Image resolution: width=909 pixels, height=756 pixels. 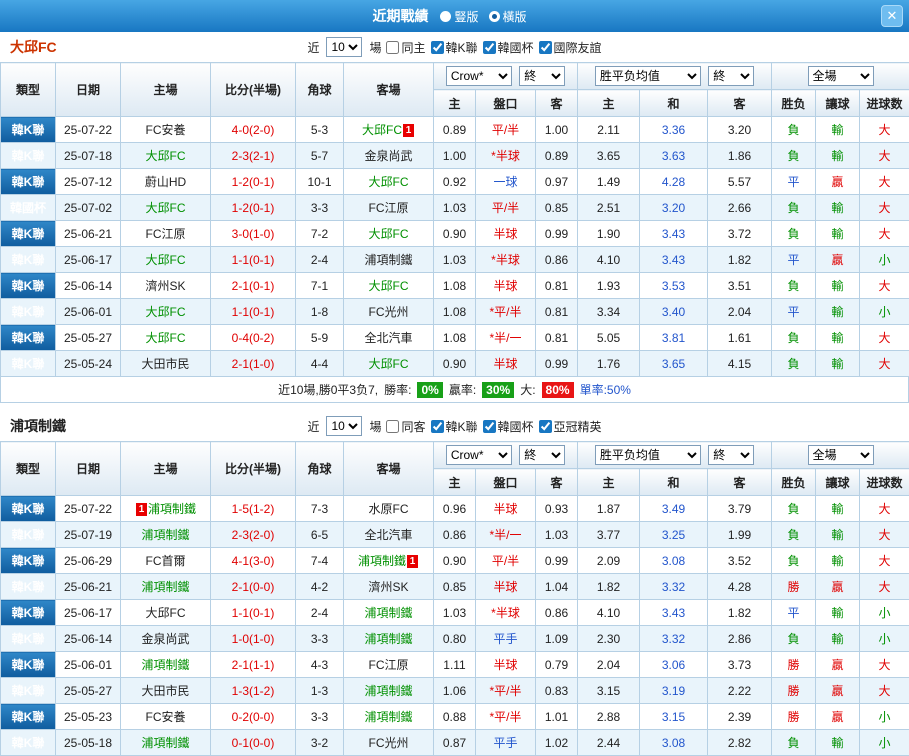 What do you see at coordinates (466, 16) in the screenshot?
I see `vertical-layout-label: 豎版` at bounding box center [466, 16].